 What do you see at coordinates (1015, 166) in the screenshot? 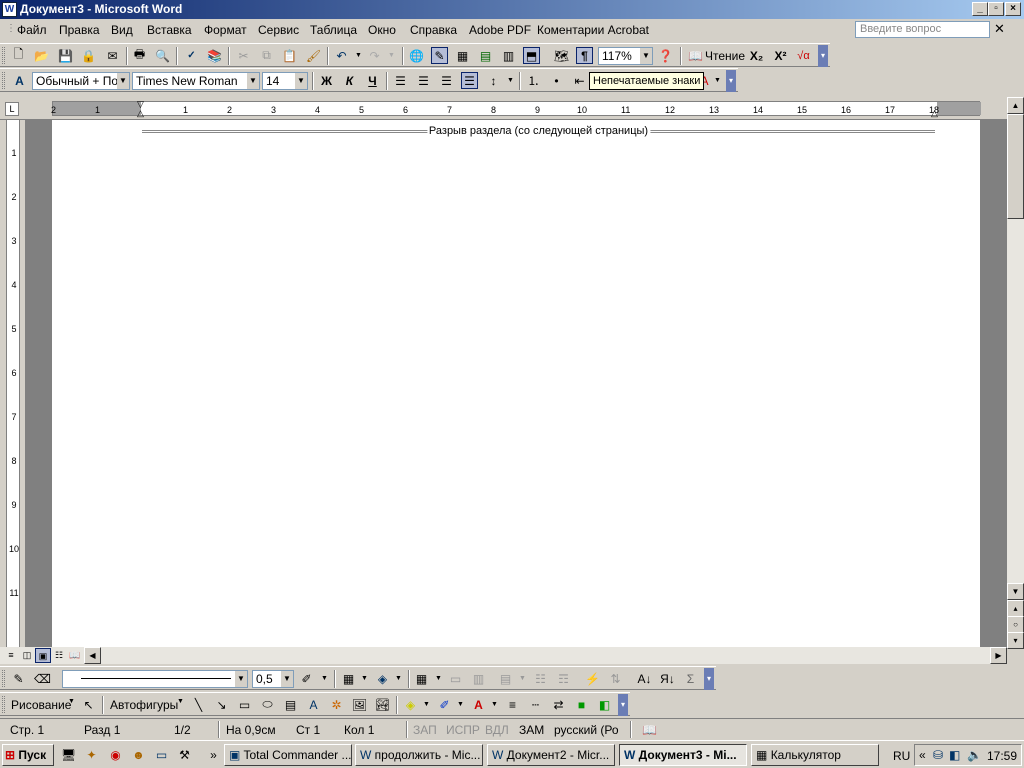
I see `scroll-thumb` at bounding box center [1015, 166].